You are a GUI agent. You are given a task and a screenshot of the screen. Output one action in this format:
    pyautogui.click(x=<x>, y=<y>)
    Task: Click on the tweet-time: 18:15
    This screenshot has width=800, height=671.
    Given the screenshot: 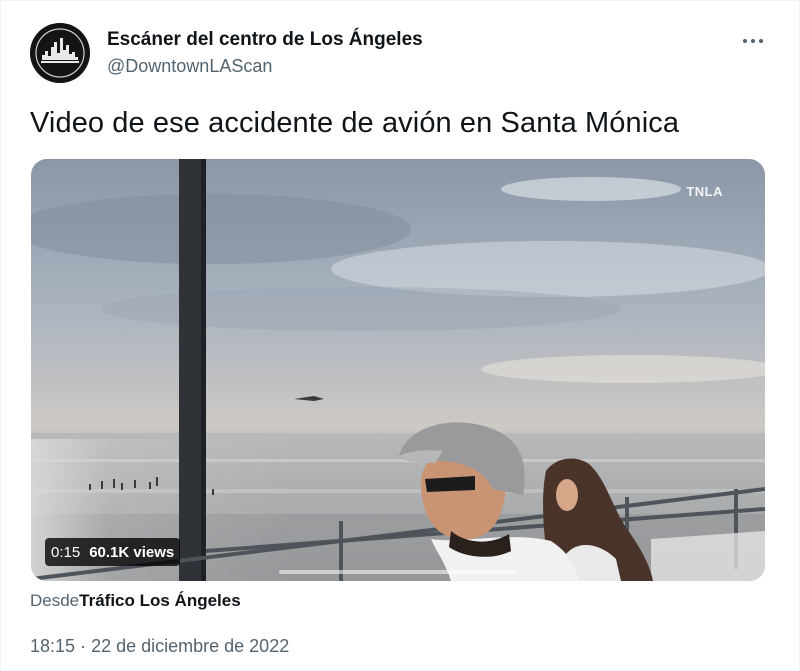 What is the action you would take?
    pyautogui.click(x=52, y=646)
    